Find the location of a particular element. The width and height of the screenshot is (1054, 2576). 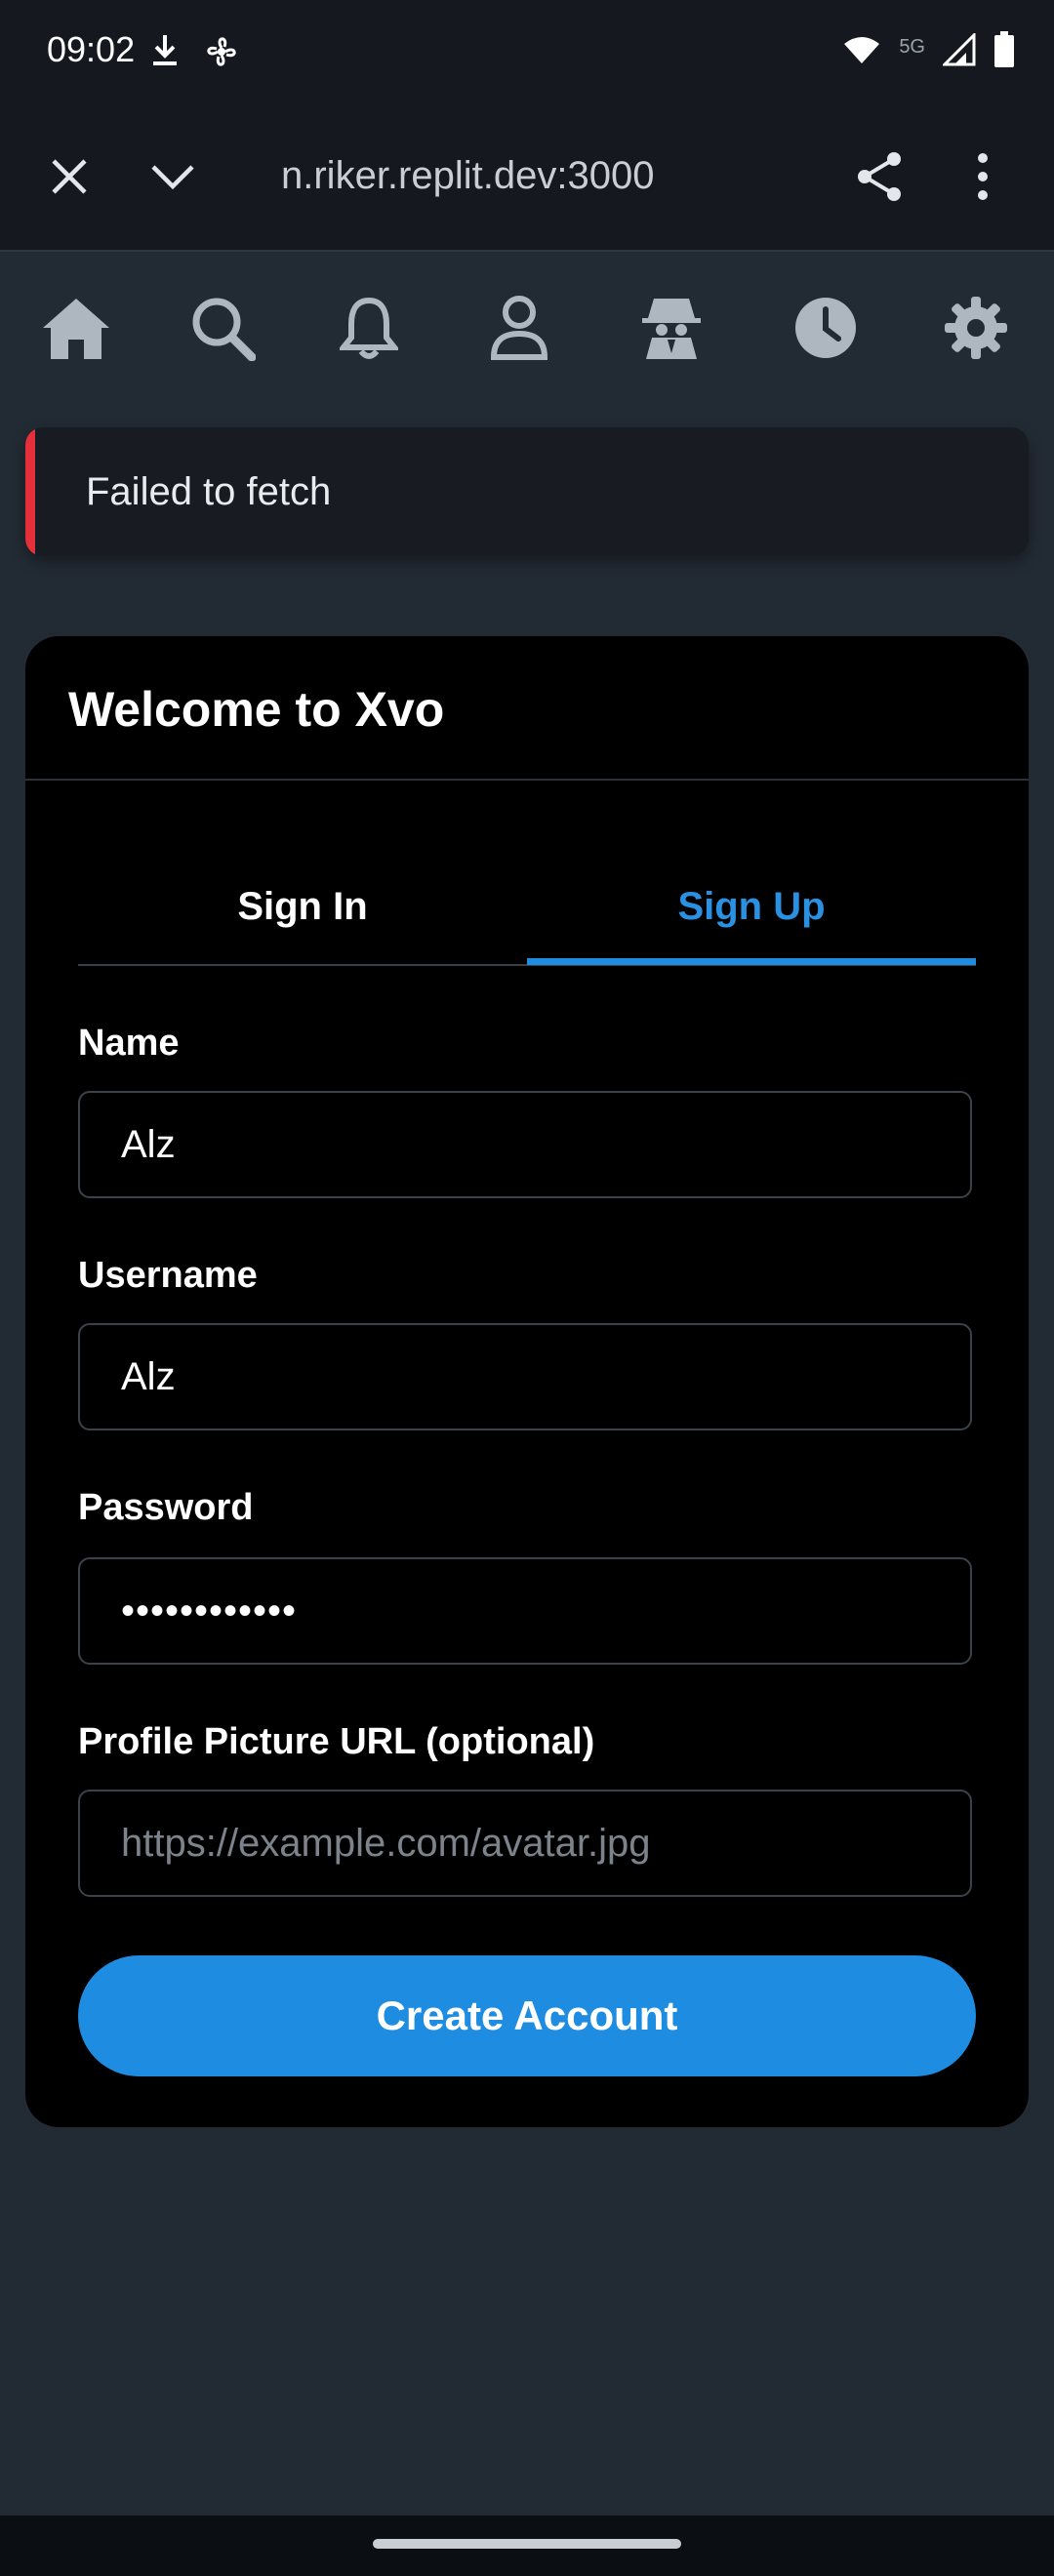

app-nav is located at coordinates (527, 325).